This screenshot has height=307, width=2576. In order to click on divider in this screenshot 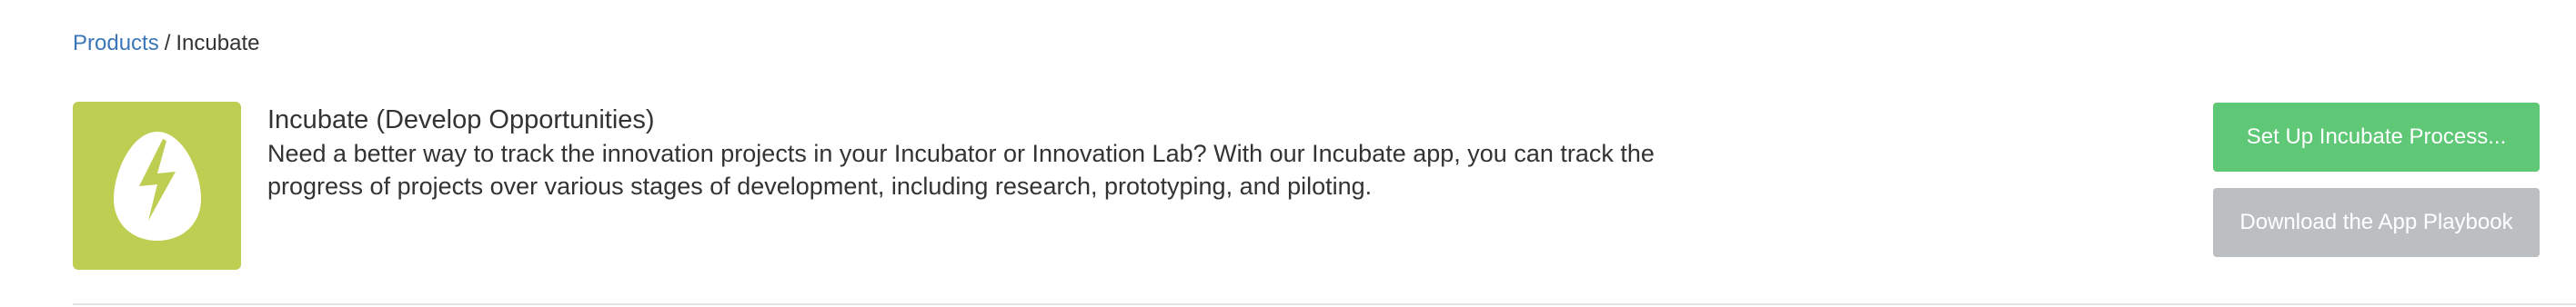, I will do `click(1324, 304)`.